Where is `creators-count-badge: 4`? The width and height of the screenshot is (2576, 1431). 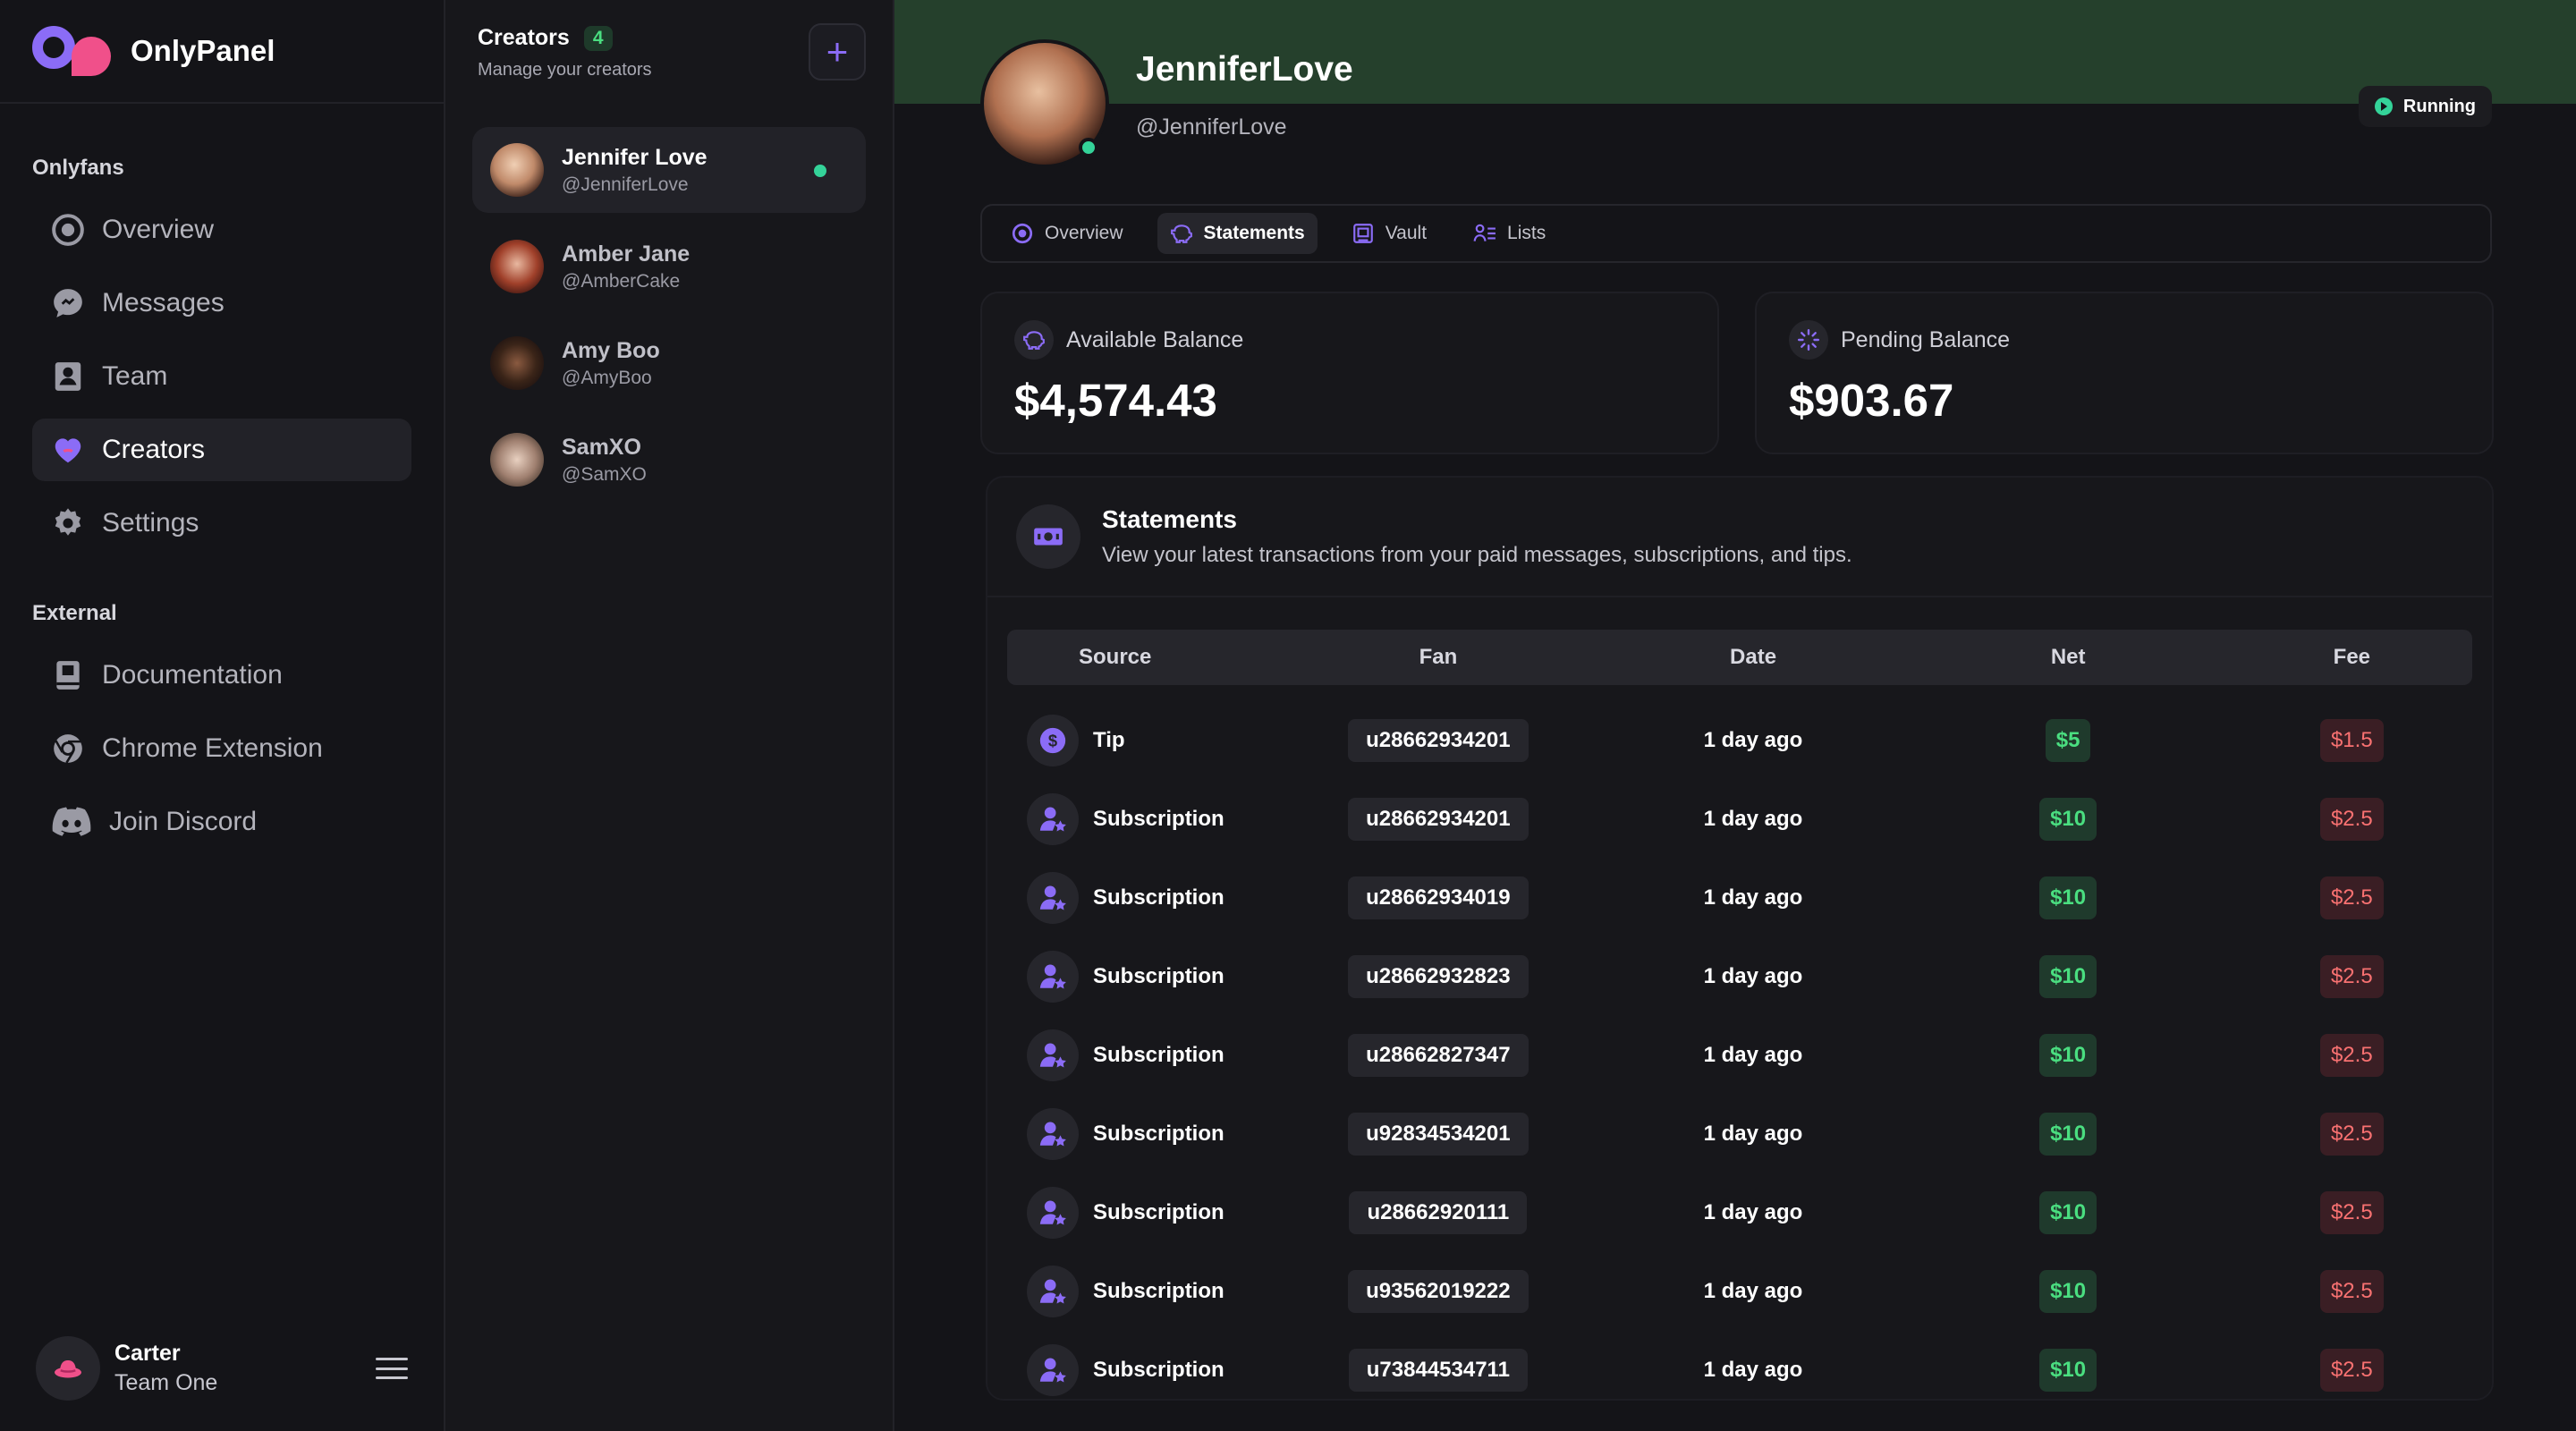
creators-count-badge: 4 is located at coordinates (598, 38).